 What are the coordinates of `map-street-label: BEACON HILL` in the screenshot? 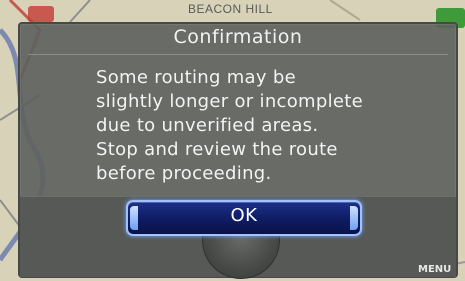 It's located at (230, 9).